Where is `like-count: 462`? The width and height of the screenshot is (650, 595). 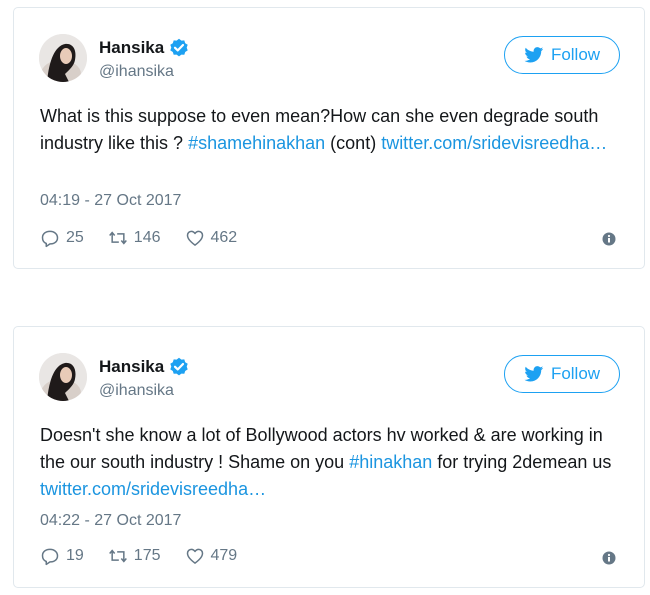
like-count: 462 is located at coordinates (224, 237).